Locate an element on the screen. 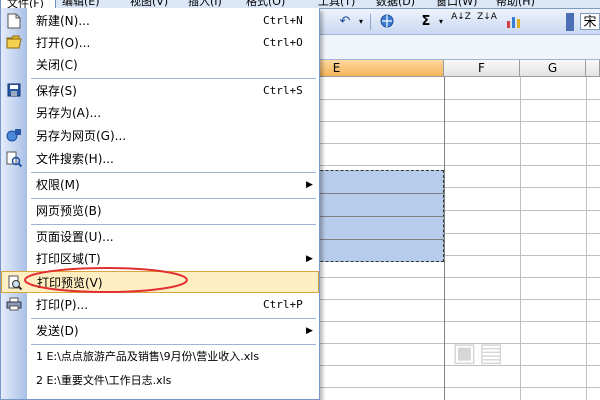 The height and width of the screenshot is (400, 600). column-header-g: G is located at coordinates (553, 68).